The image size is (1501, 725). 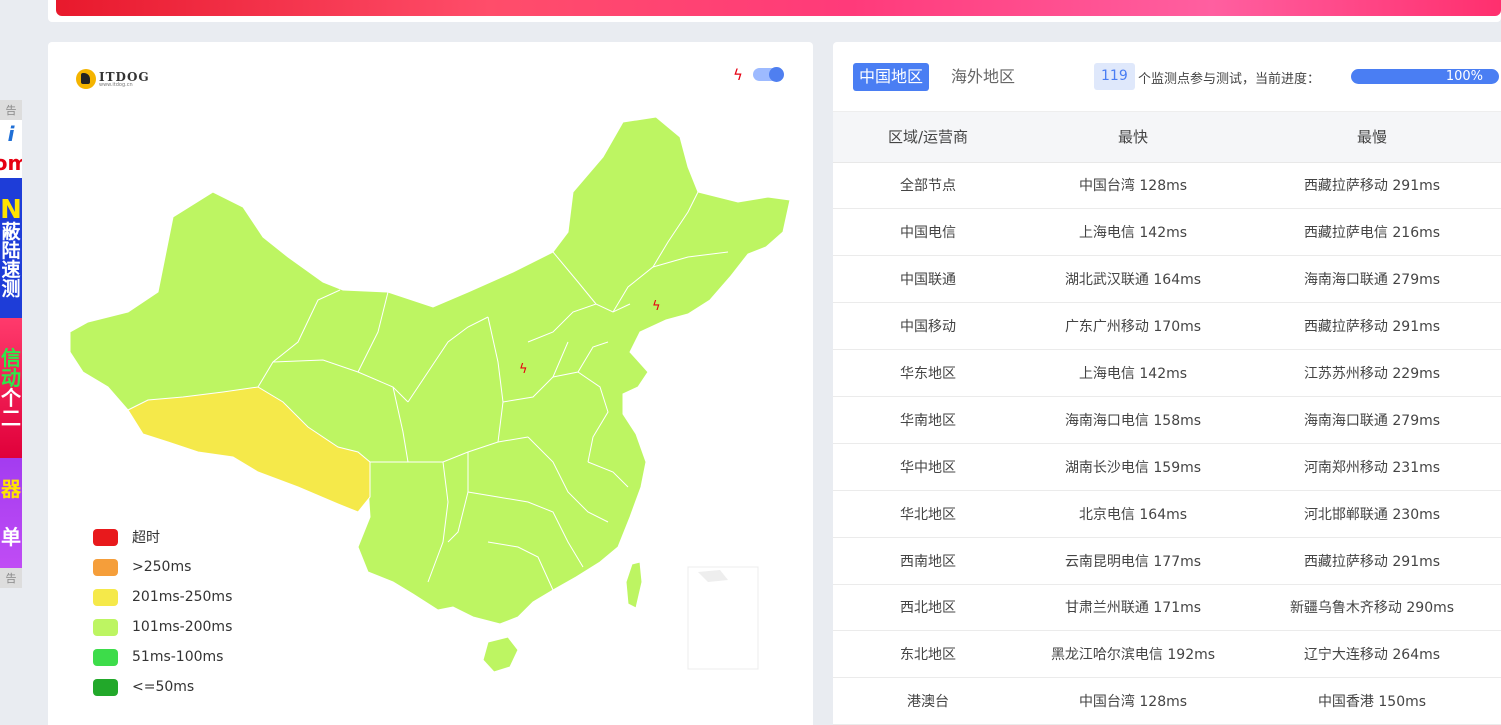 I want to click on table-row: 中国电信 上海电信 142ms 西藏拉萨电信 216ms, so click(x=1167, y=232).